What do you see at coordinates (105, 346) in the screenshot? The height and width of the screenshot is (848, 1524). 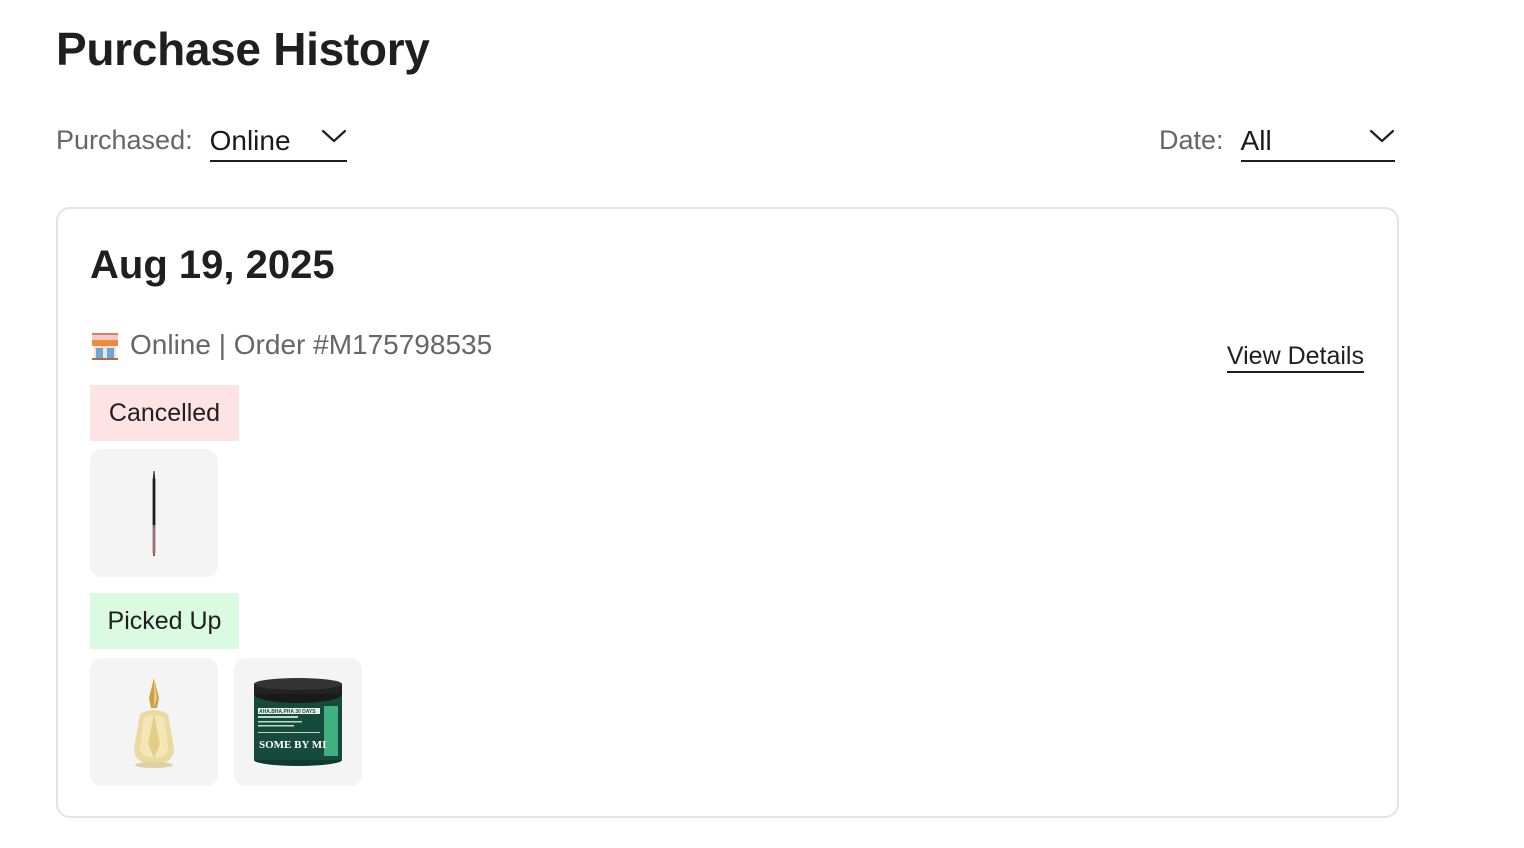 I see `store-icon` at bounding box center [105, 346].